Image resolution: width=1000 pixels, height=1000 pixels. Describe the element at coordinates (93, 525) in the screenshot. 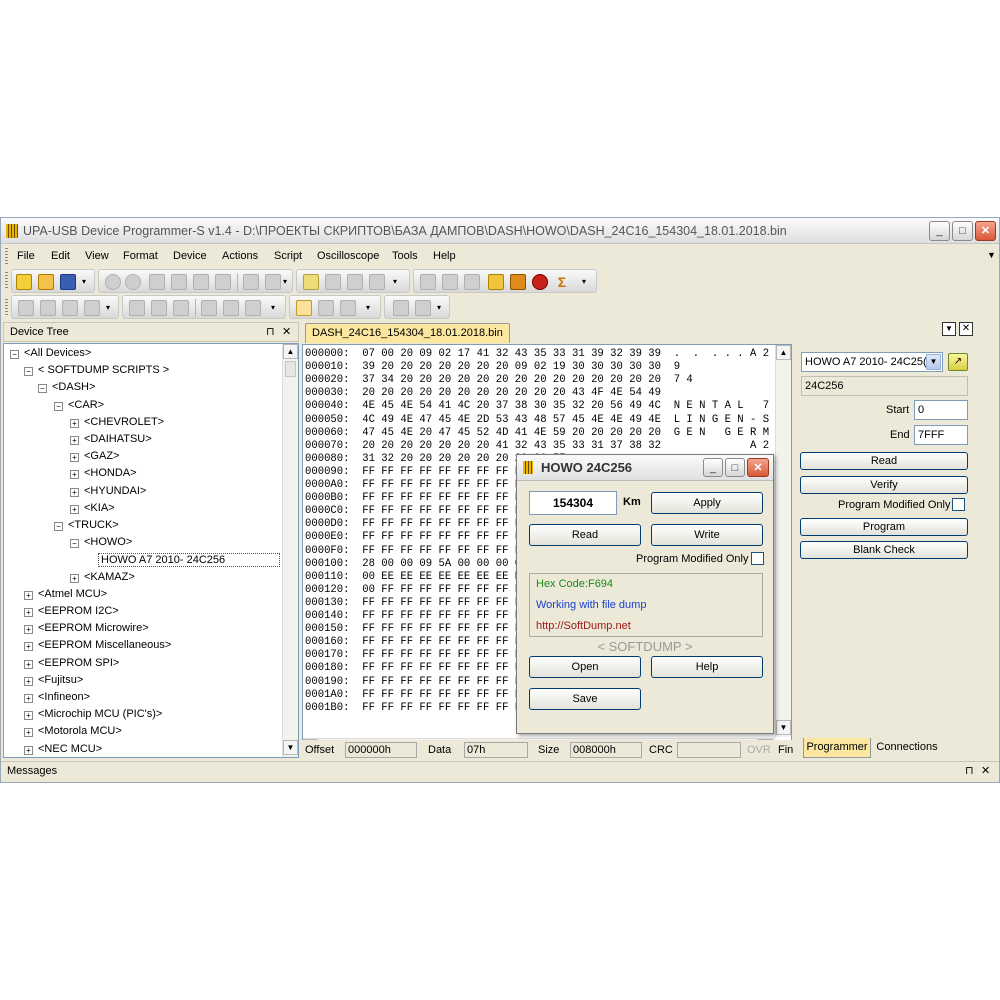

I see `tree-node: <TRUCK>` at that location.